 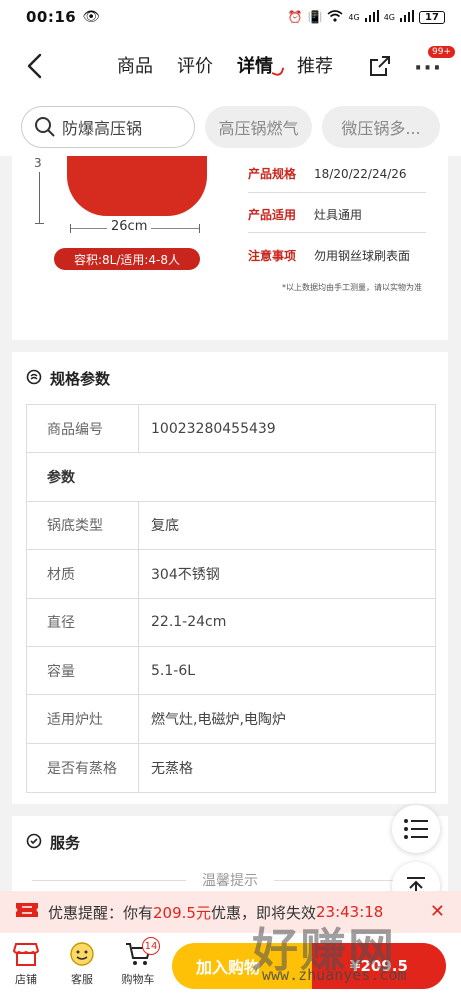 I want to click on coupon-icon, so click(x=27, y=912).